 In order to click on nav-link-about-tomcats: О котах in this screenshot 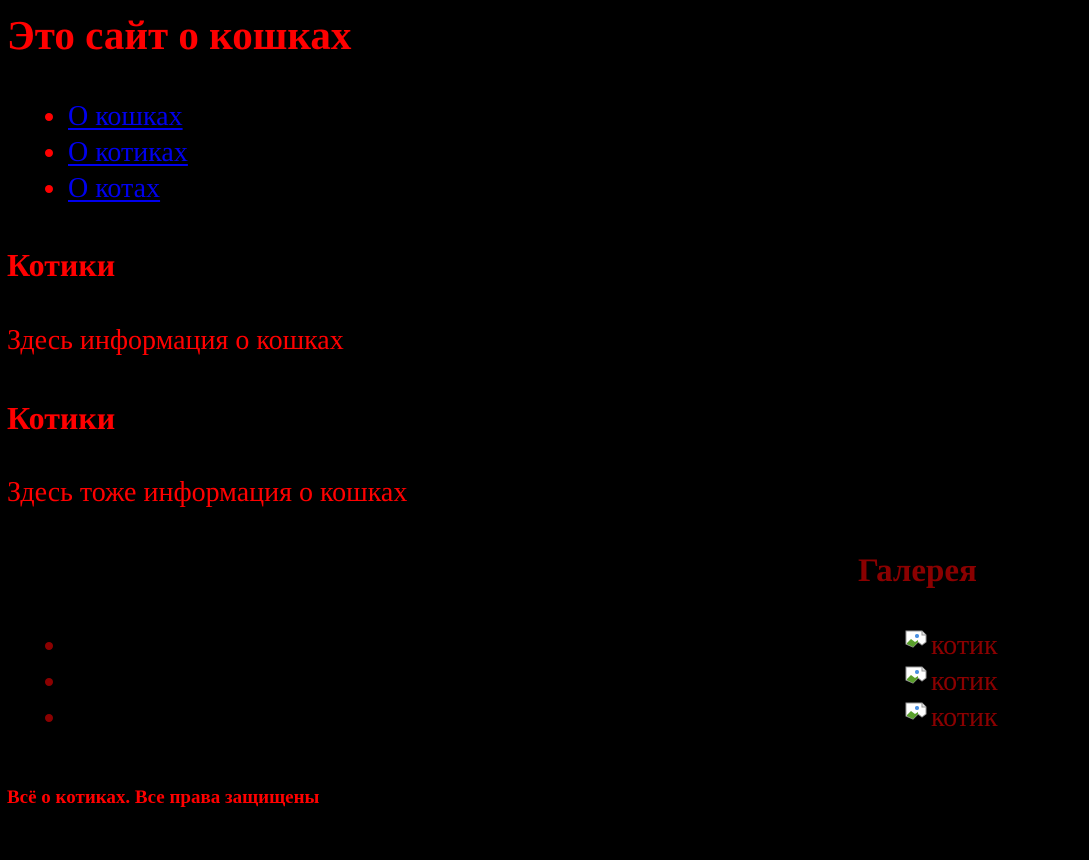, I will do `click(114, 188)`.